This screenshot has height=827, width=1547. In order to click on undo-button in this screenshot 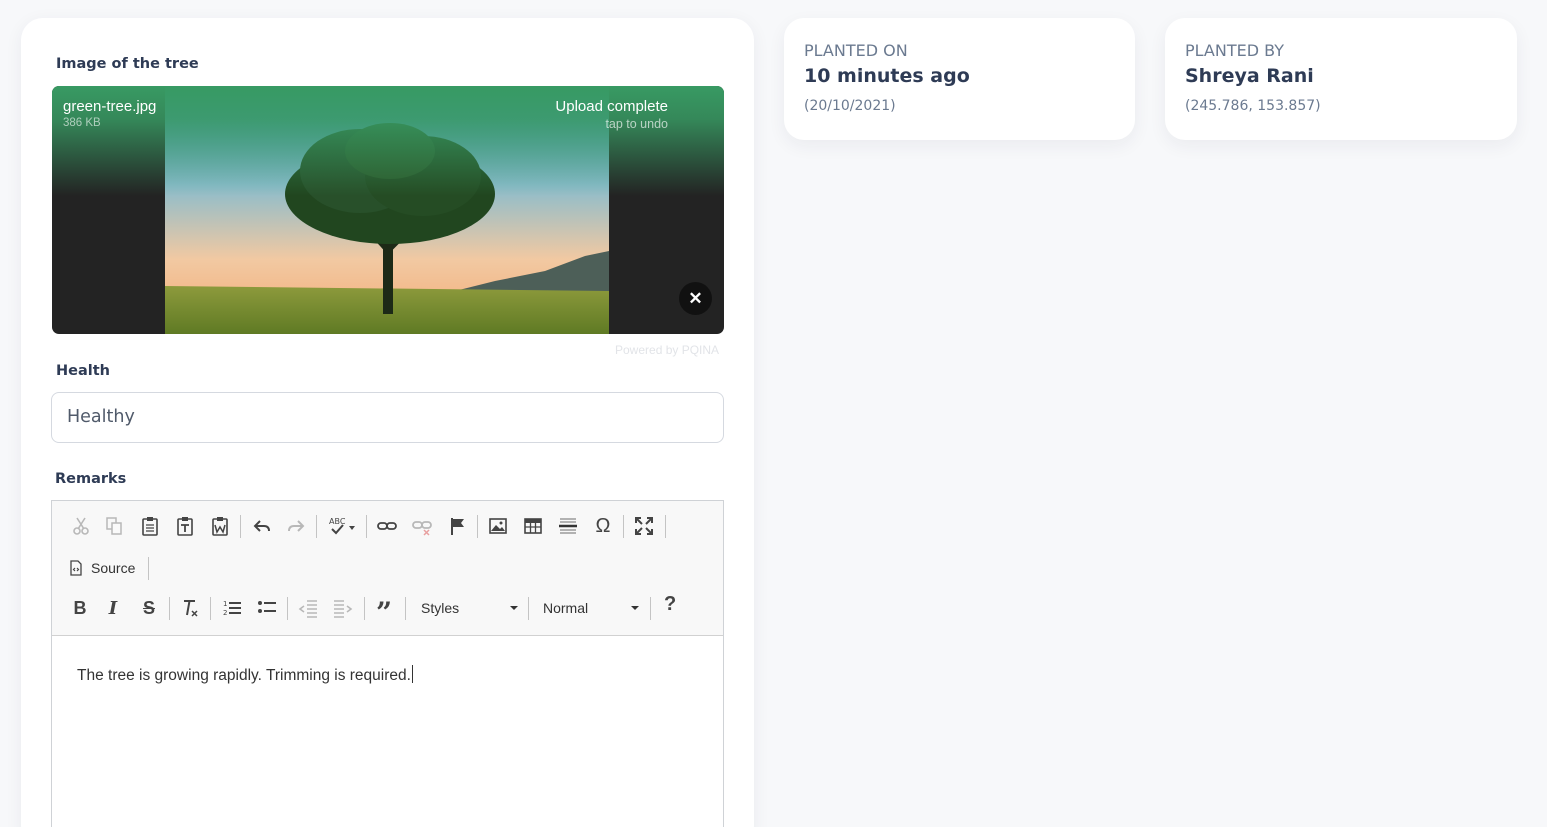, I will do `click(262, 526)`.